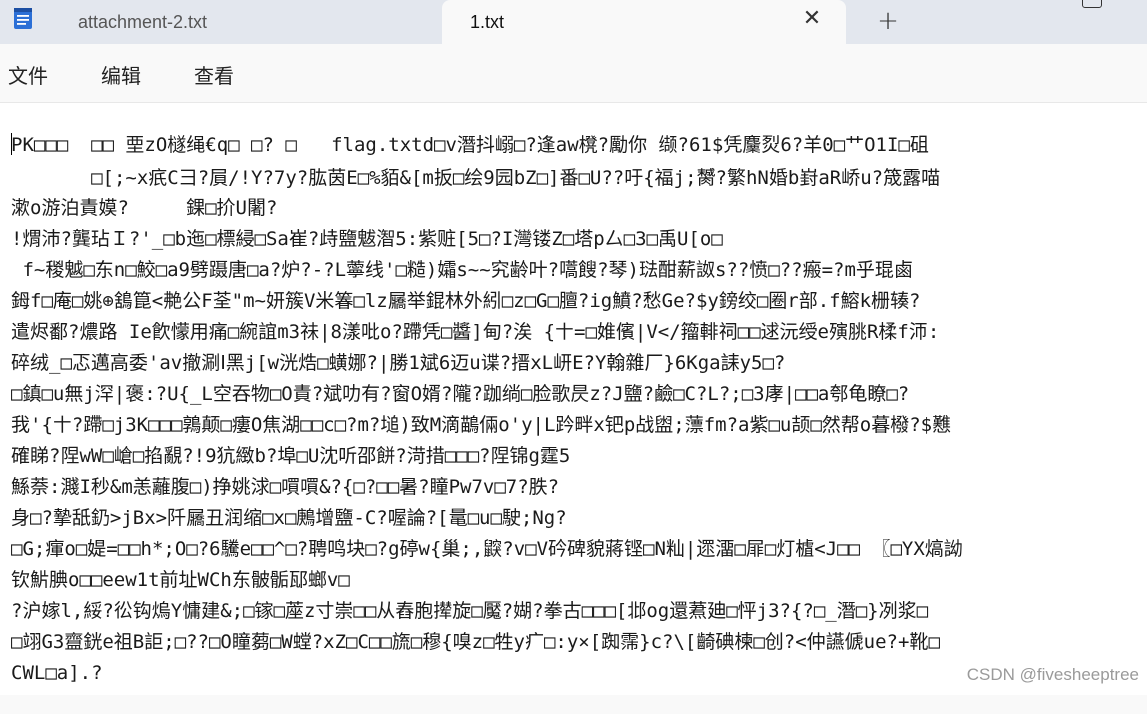  What do you see at coordinates (285, 487) in the screenshot?
I see `text-line: 鯀萘:濺I秒&m恙蘺腹□)挣姚浗□嘪嘪&?{□?□□暑?瞳Pw7v□7?胅?` at bounding box center [285, 487].